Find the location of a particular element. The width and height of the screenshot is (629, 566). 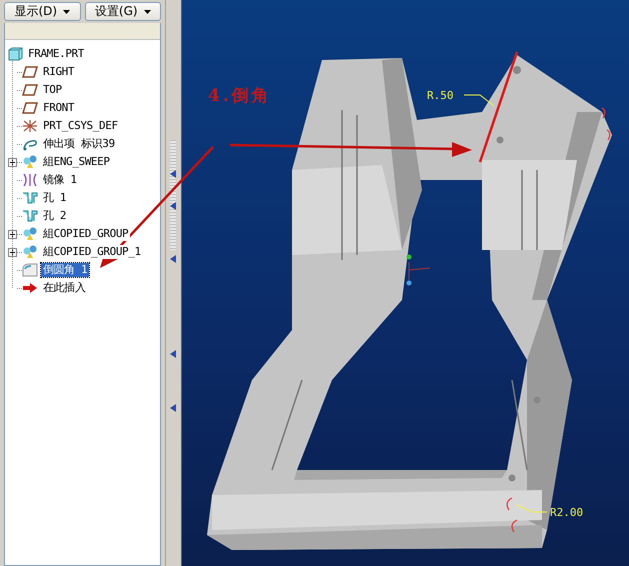

cube-icon is located at coordinates (15, 54).